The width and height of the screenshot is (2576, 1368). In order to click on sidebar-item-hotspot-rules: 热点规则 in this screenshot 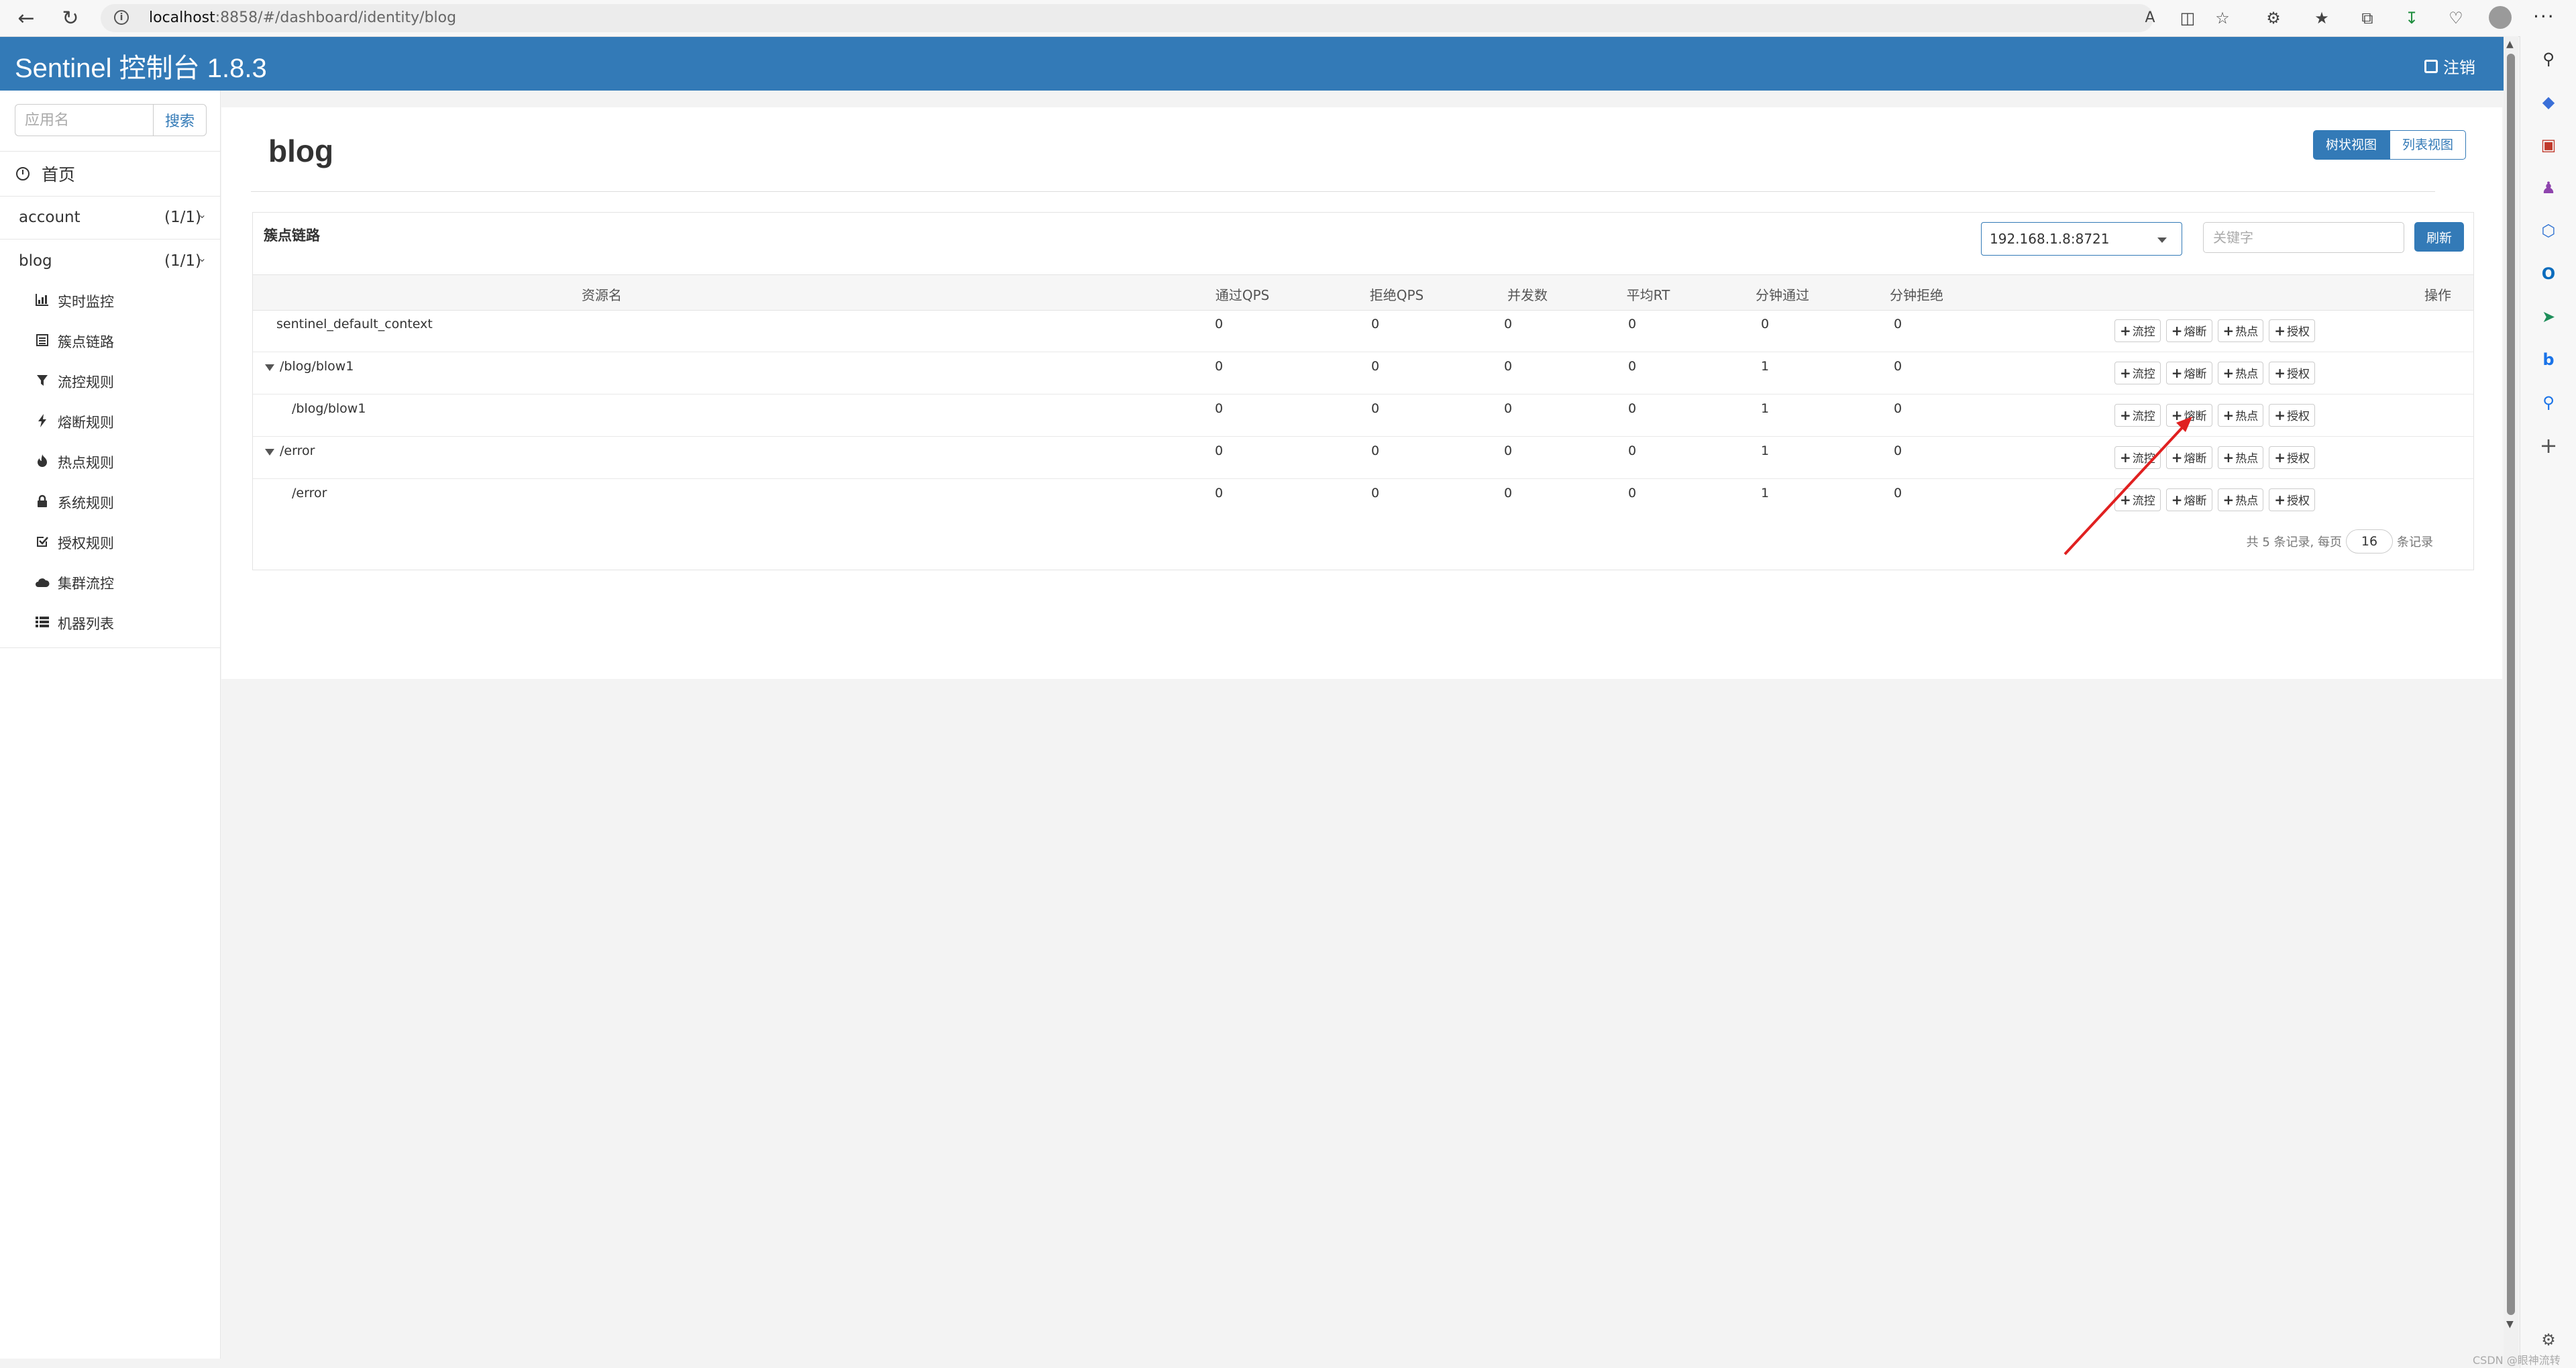, I will do `click(110, 462)`.